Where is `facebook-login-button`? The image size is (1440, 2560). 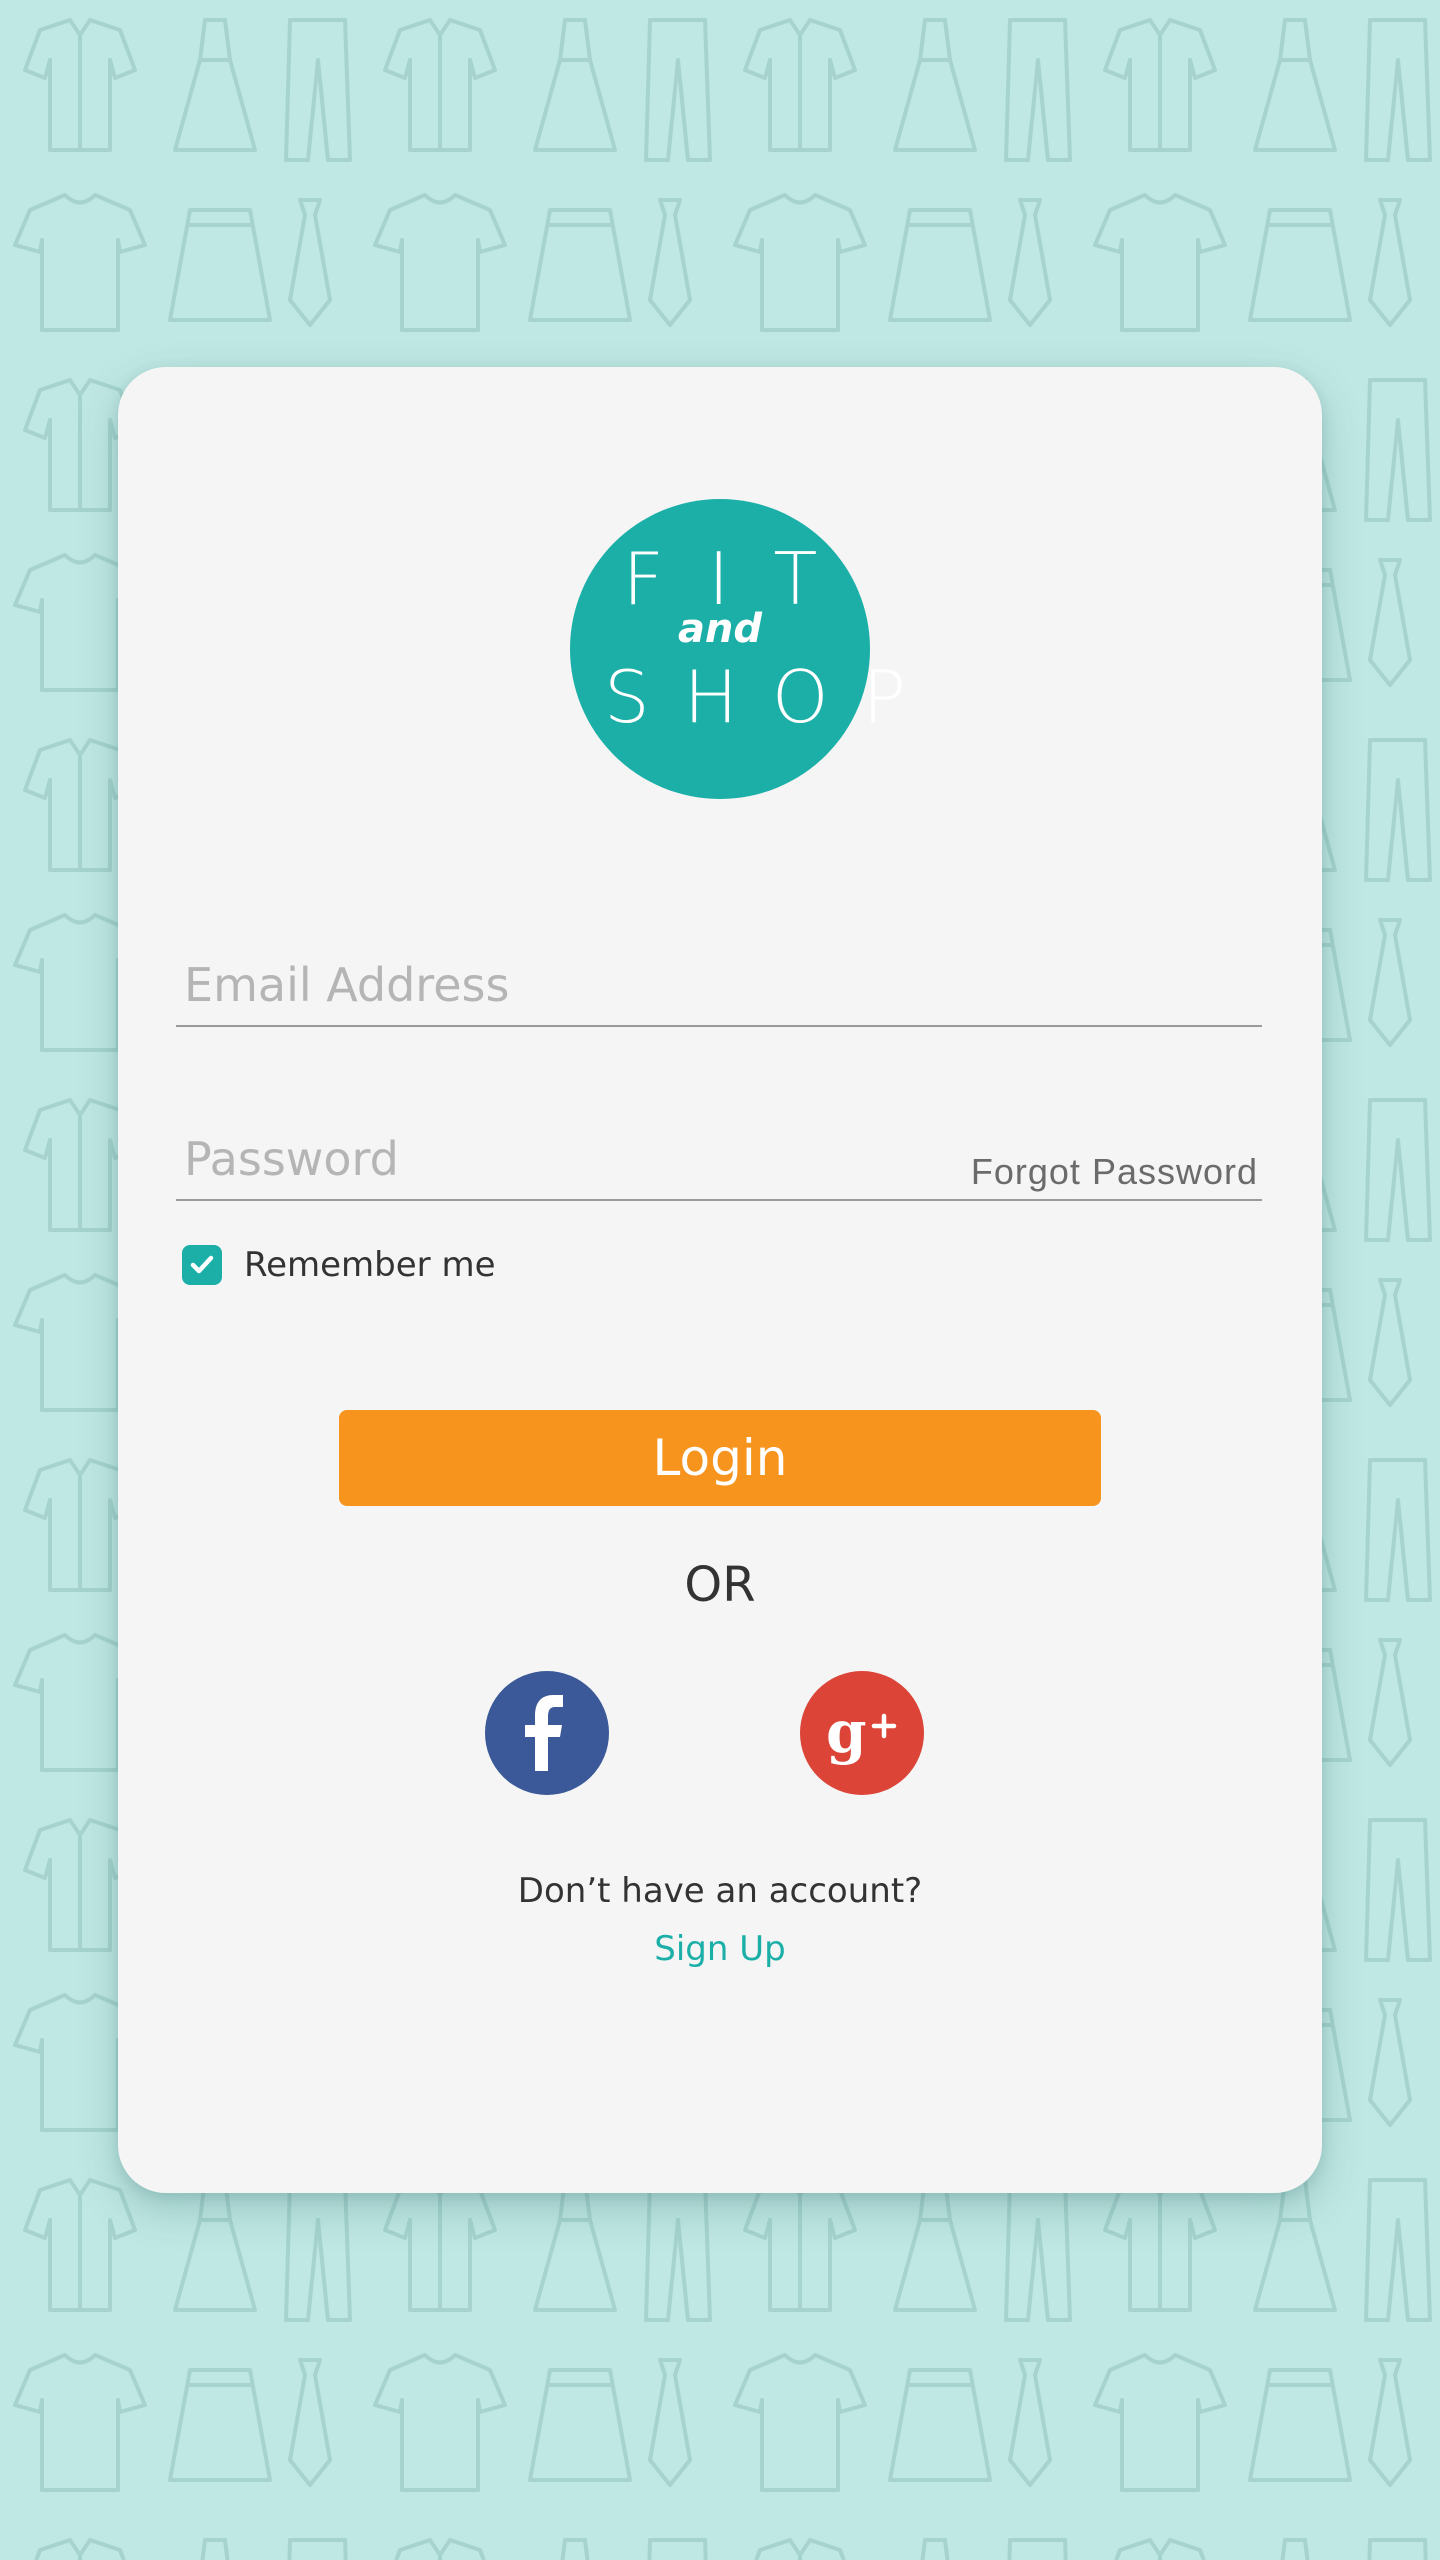
facebook-login-button is located at coordinates (547, 1733).